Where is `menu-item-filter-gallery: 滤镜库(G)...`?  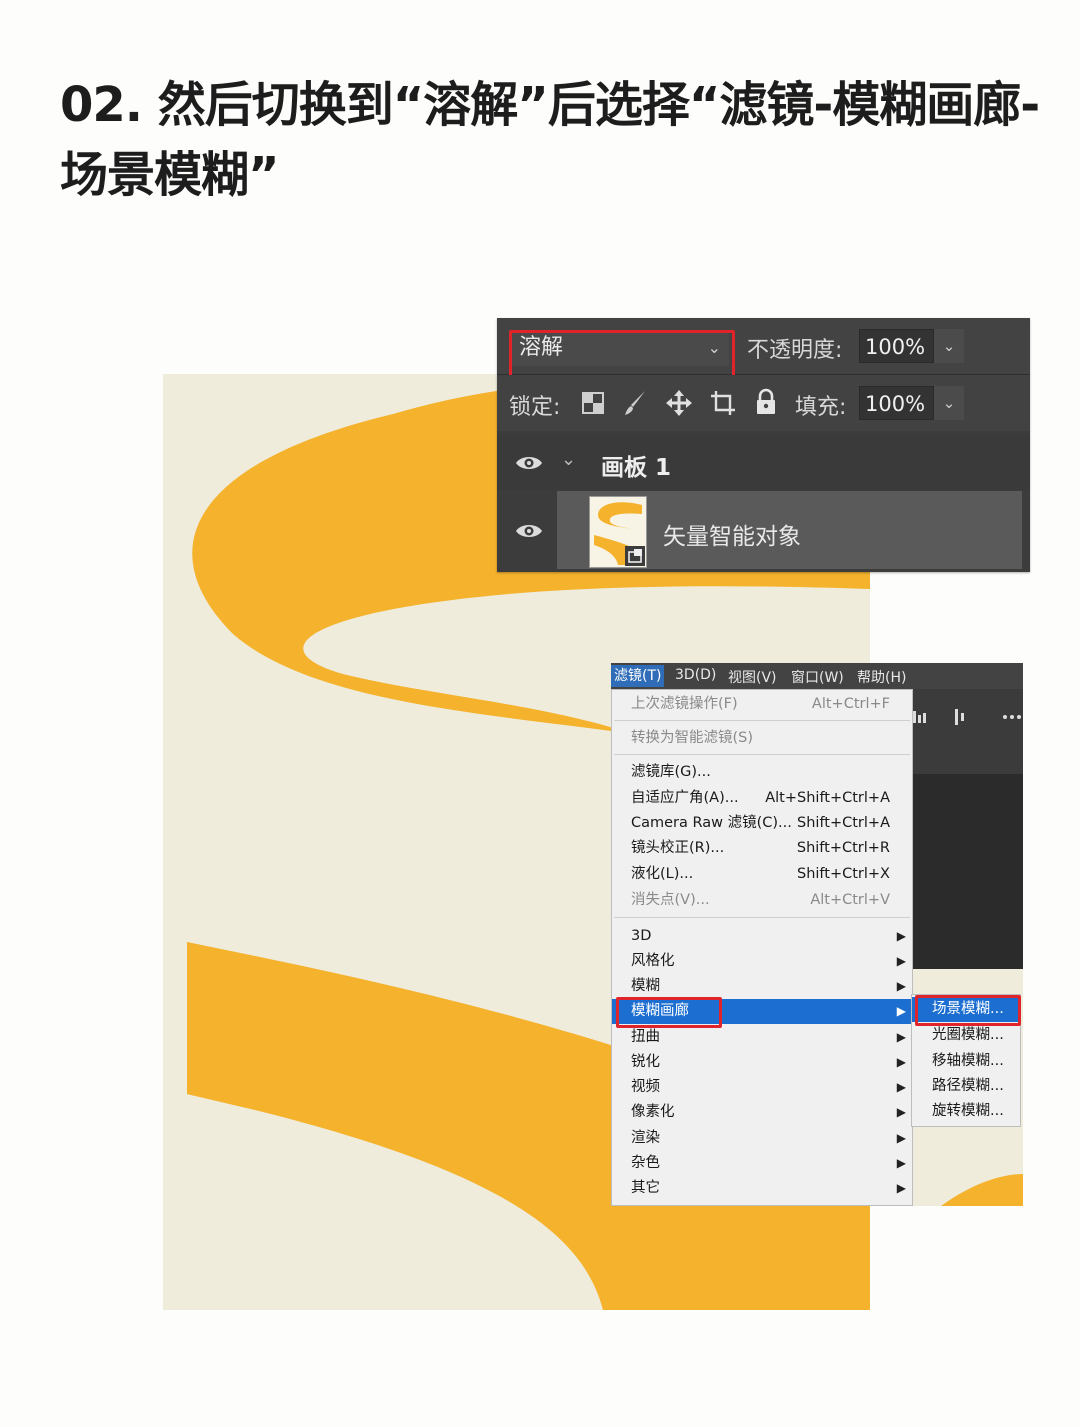 menu-item-filter-gallery: 滤镜库(G)... is located at coordinates (762, 772).